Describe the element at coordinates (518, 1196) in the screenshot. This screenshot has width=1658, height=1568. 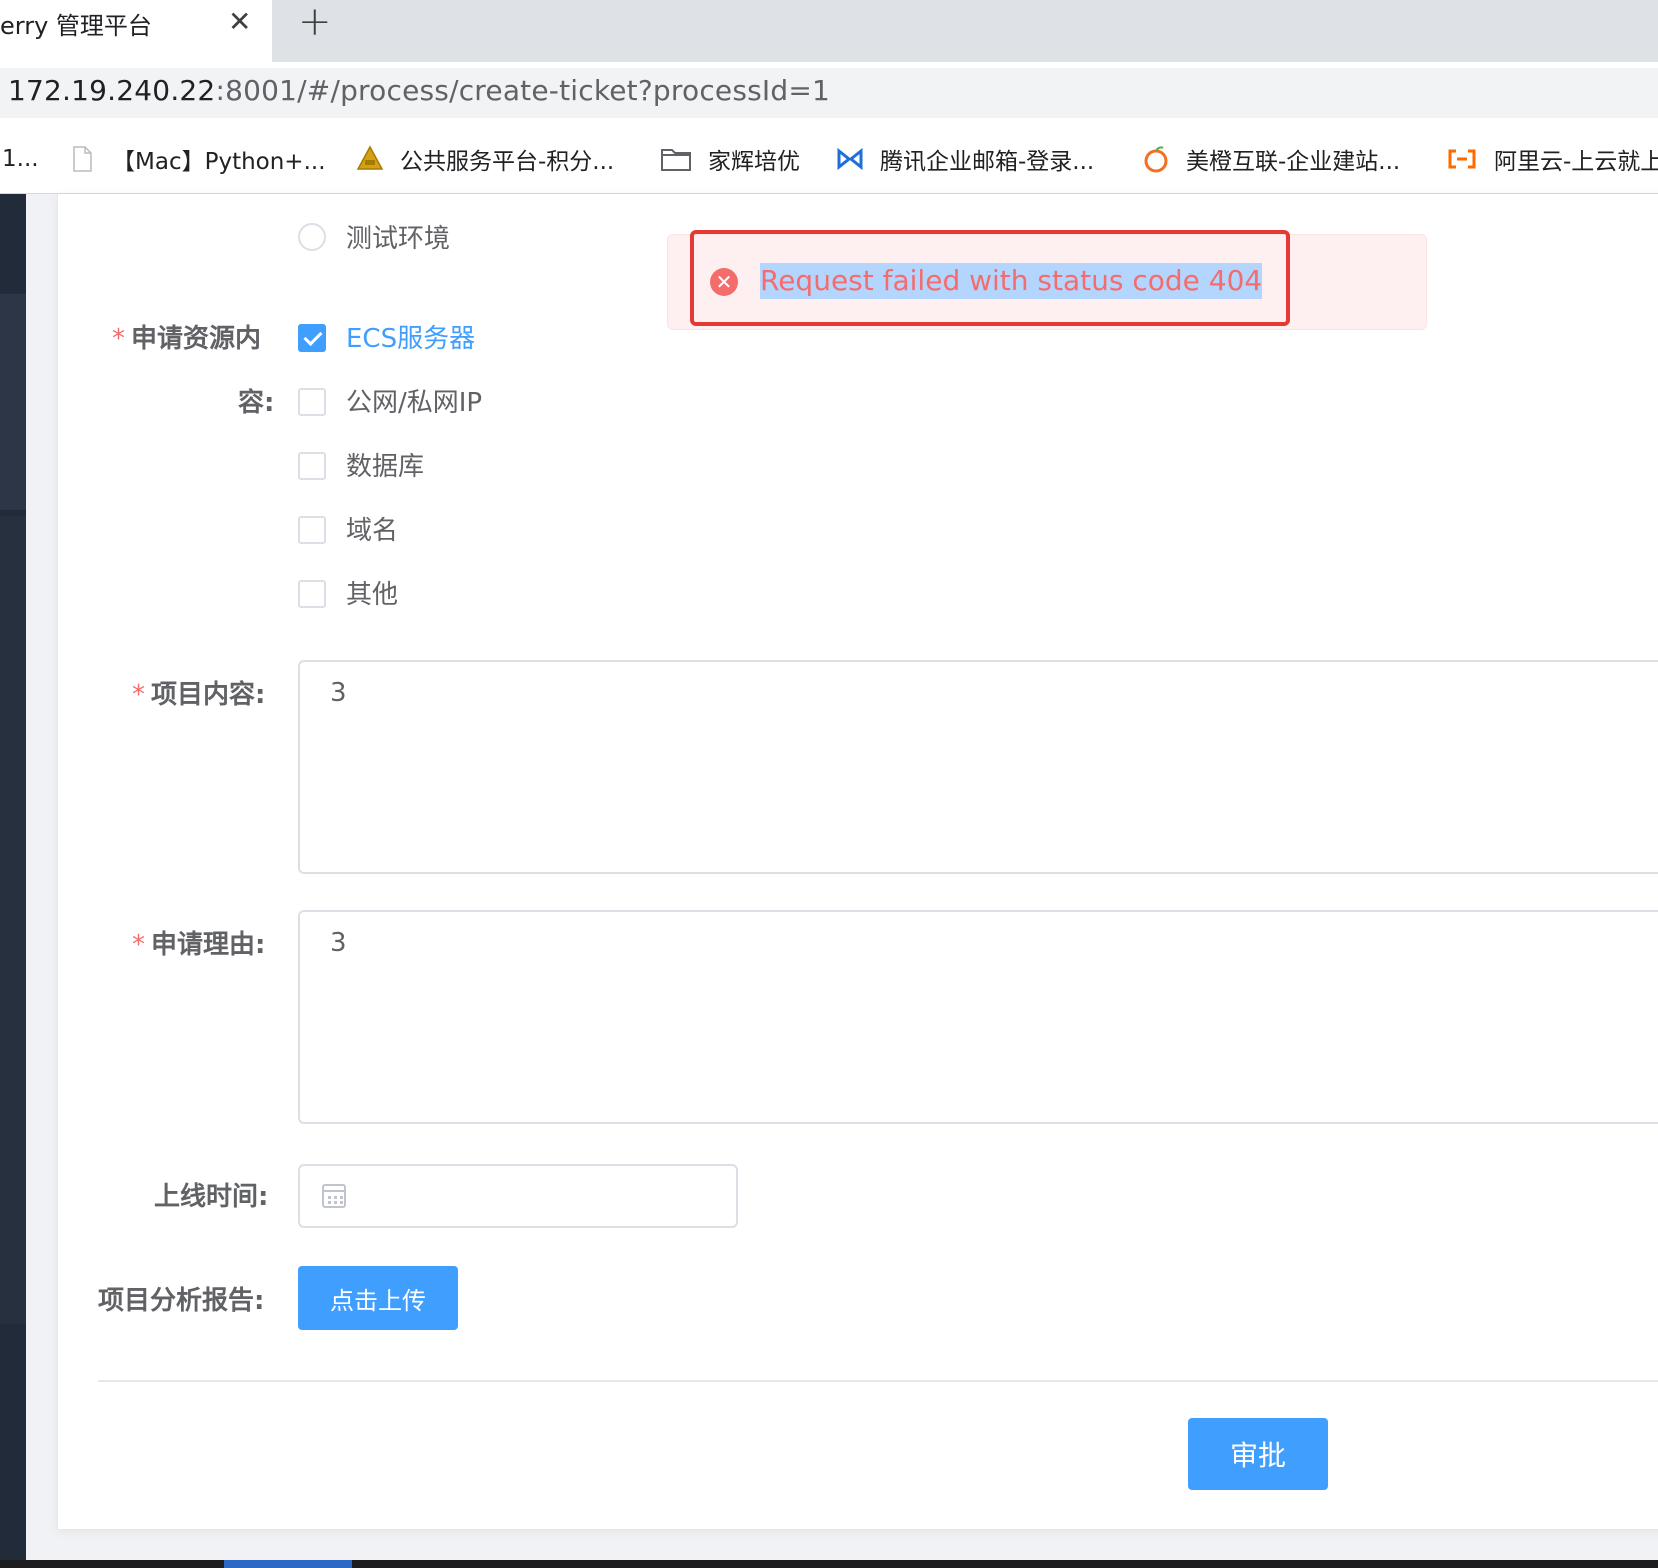
I see `online-time-date-picker` at that location.